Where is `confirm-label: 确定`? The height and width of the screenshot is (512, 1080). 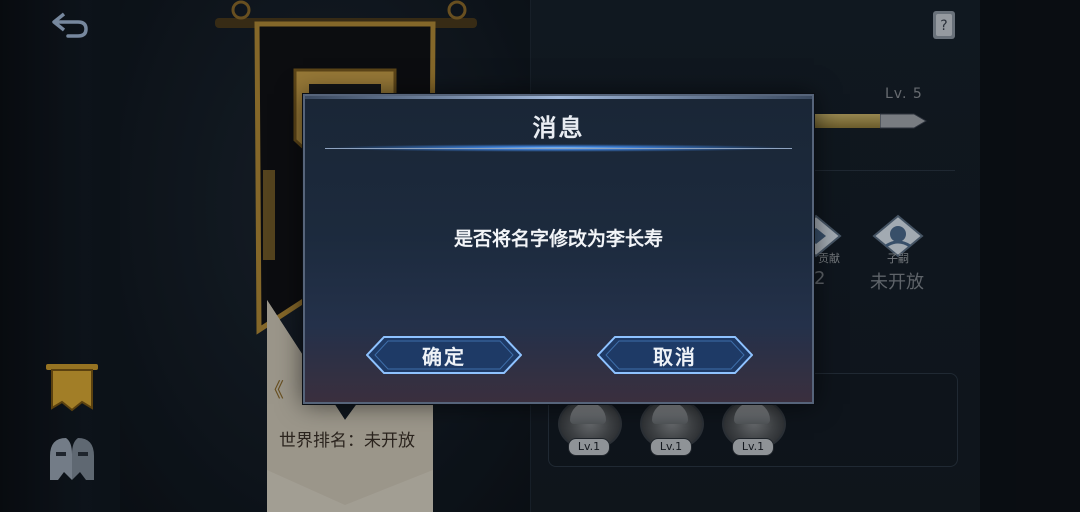 confirm-label: 确定 is located at coordinates (444, 356).